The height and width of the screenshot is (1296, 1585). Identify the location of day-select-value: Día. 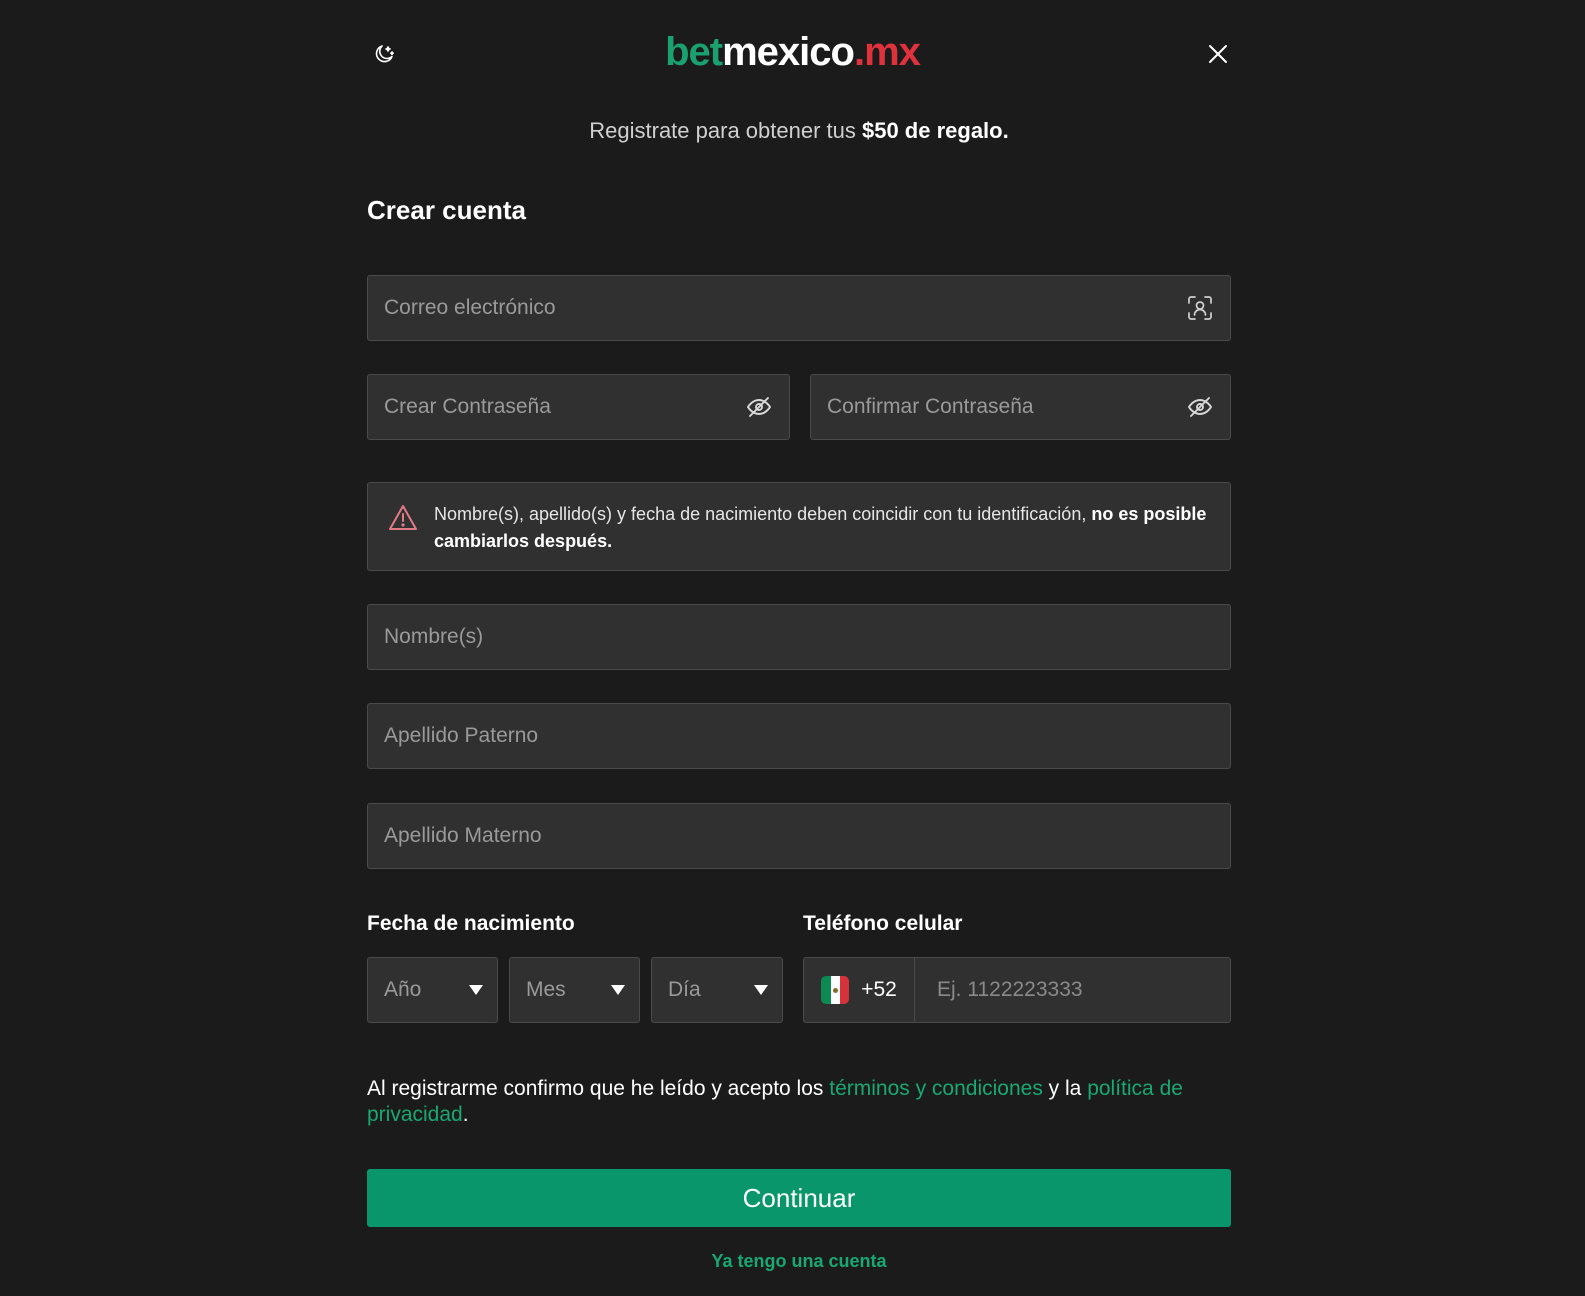
(684, 989).